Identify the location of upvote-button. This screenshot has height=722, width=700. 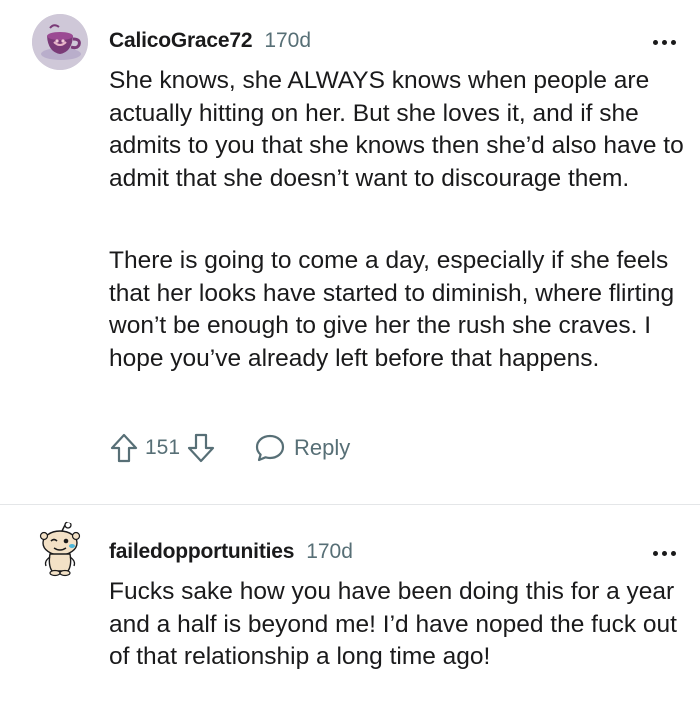
(124, 448).